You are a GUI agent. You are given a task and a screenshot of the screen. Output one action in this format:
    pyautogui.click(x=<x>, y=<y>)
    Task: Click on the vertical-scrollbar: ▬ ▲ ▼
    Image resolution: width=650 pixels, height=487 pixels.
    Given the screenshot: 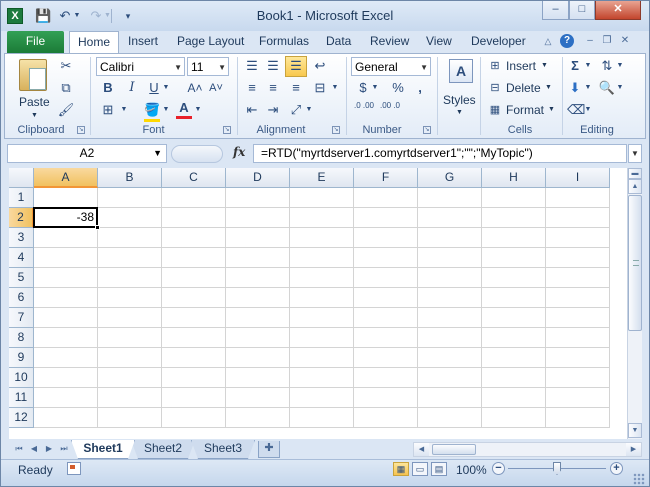 What is the action you would take?
    pyautogui.click(x=634, y=303)
    